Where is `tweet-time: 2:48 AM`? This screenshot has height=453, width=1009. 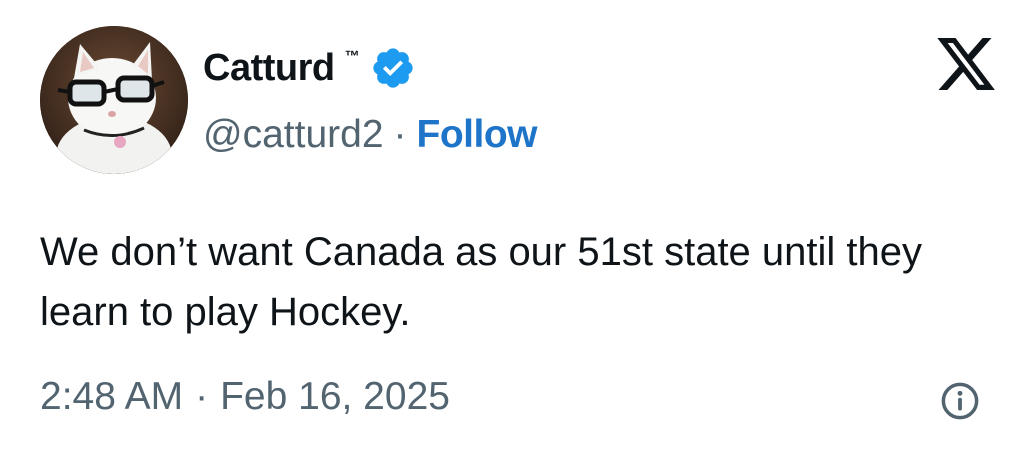 tweet-time: 2:48 AM is located at coordinates (111, 397).